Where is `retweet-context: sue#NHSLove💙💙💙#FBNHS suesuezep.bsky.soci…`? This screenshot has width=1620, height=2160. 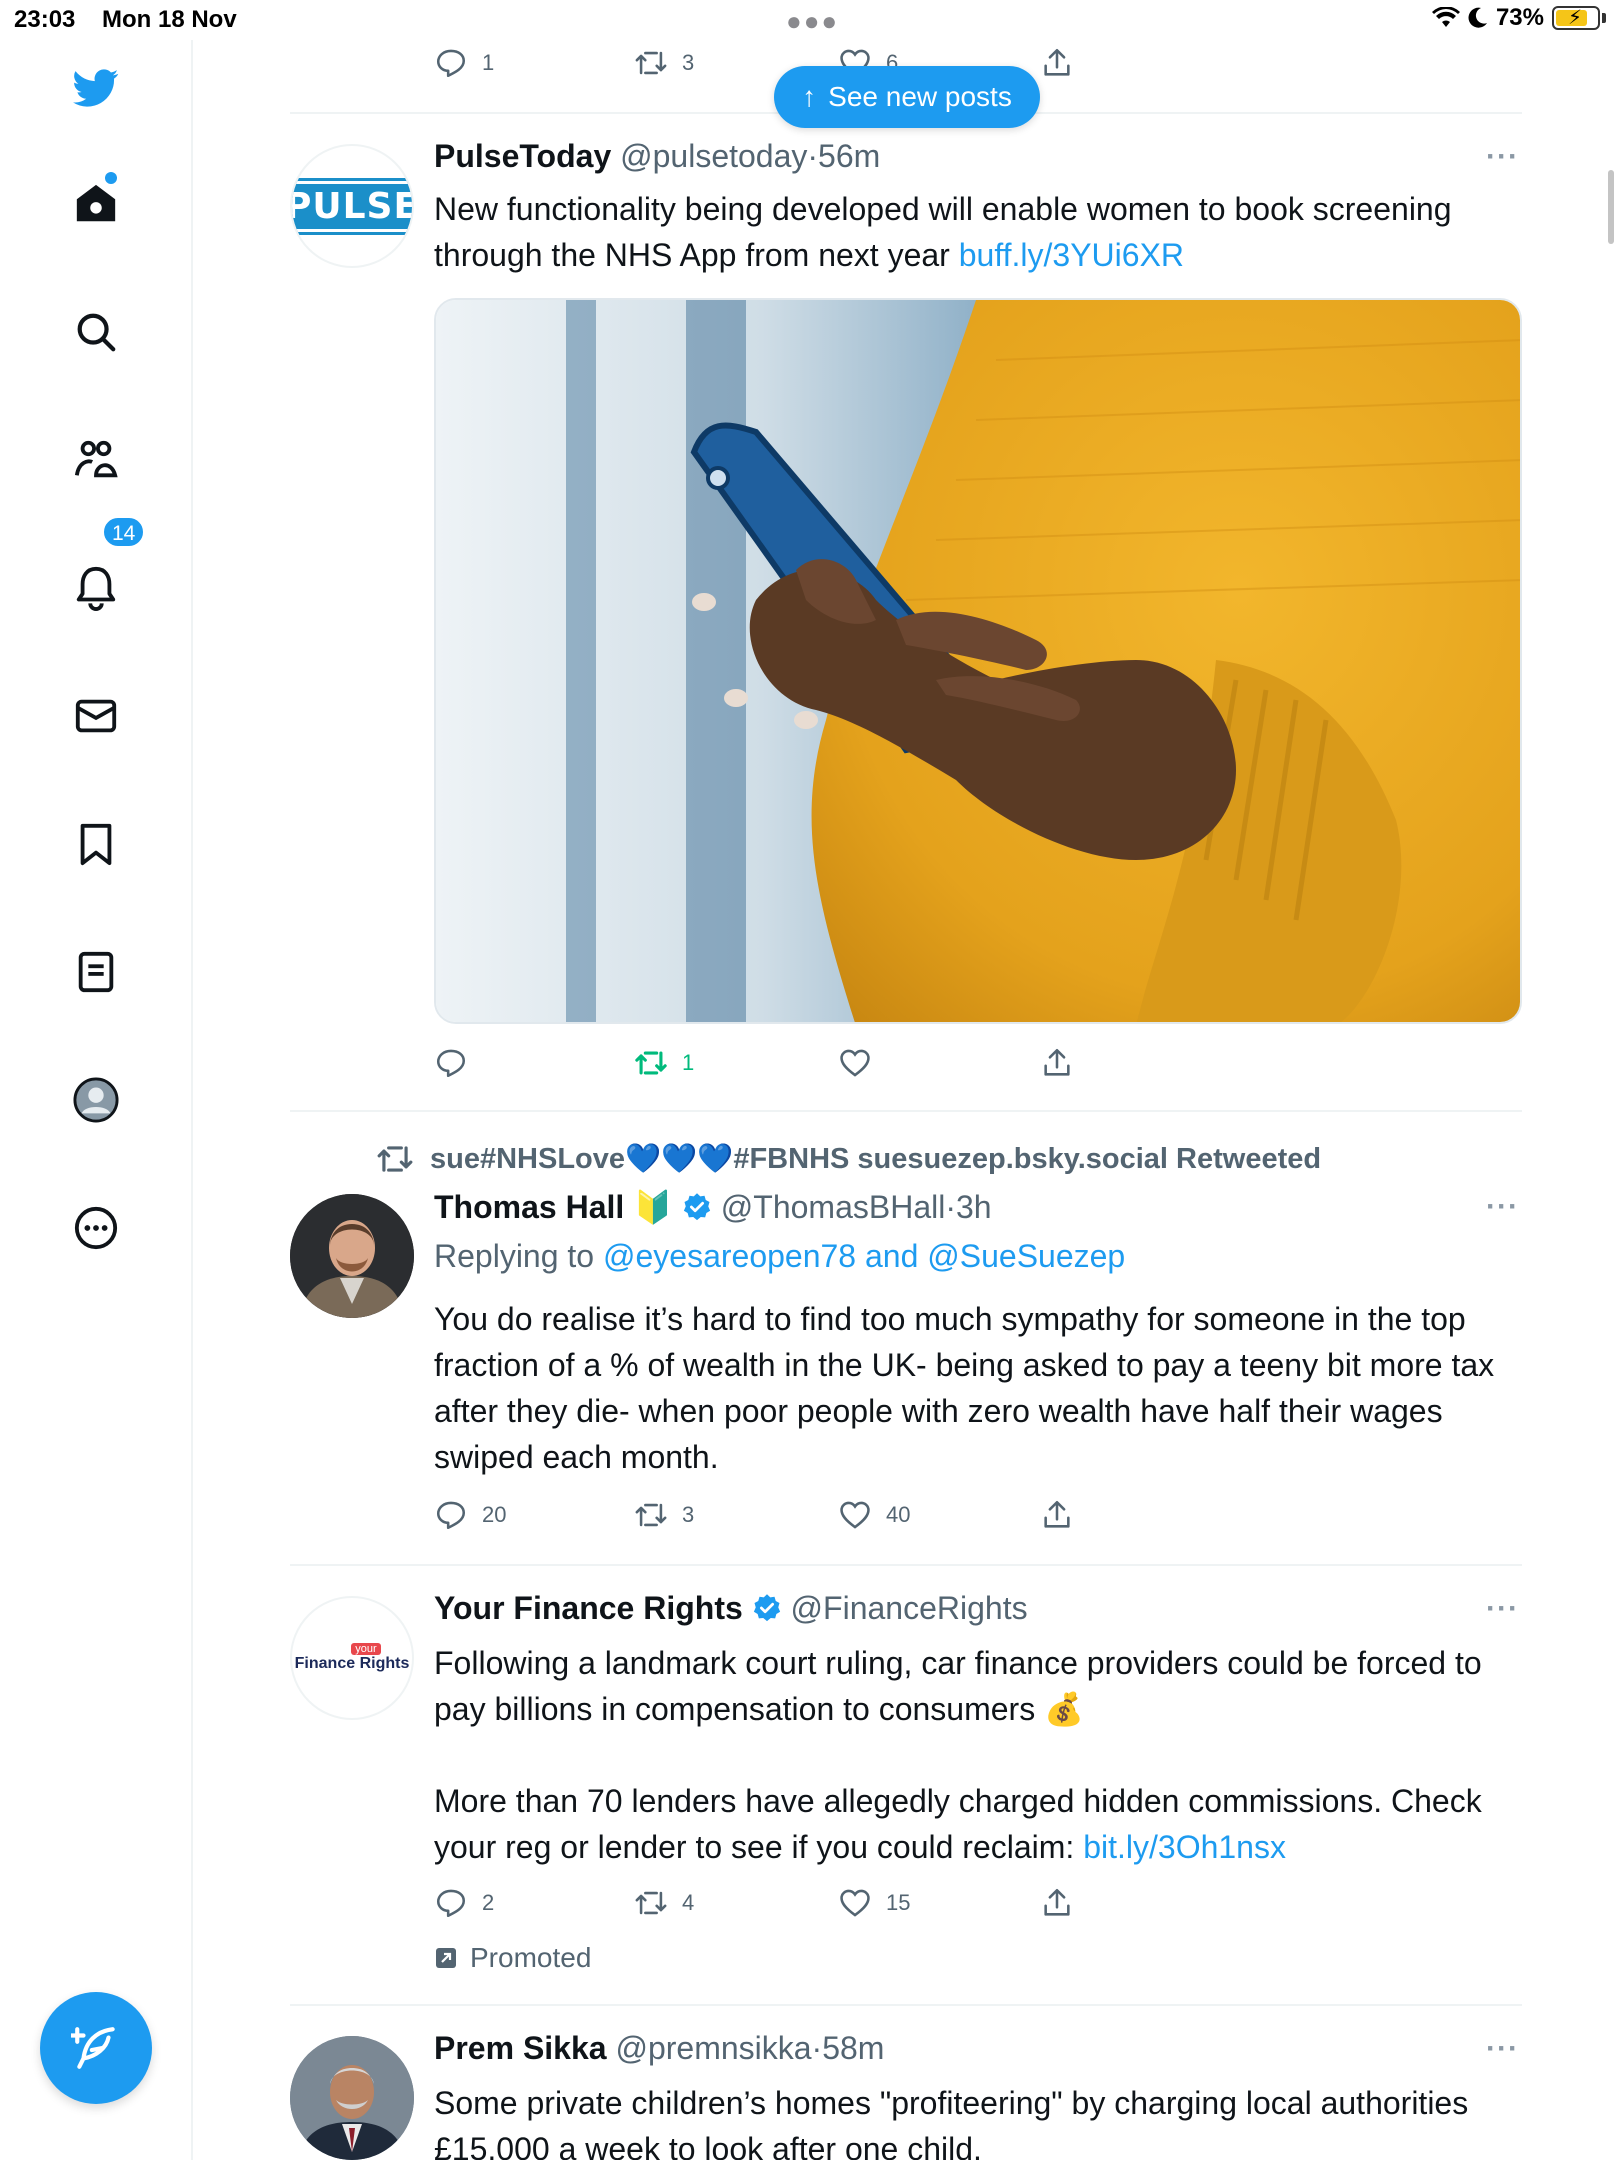
retweet-context: sue#NHSLove💙💙💙#FBNHS suesuezep.bsky.soci… is located at coordinates (848, 1159).